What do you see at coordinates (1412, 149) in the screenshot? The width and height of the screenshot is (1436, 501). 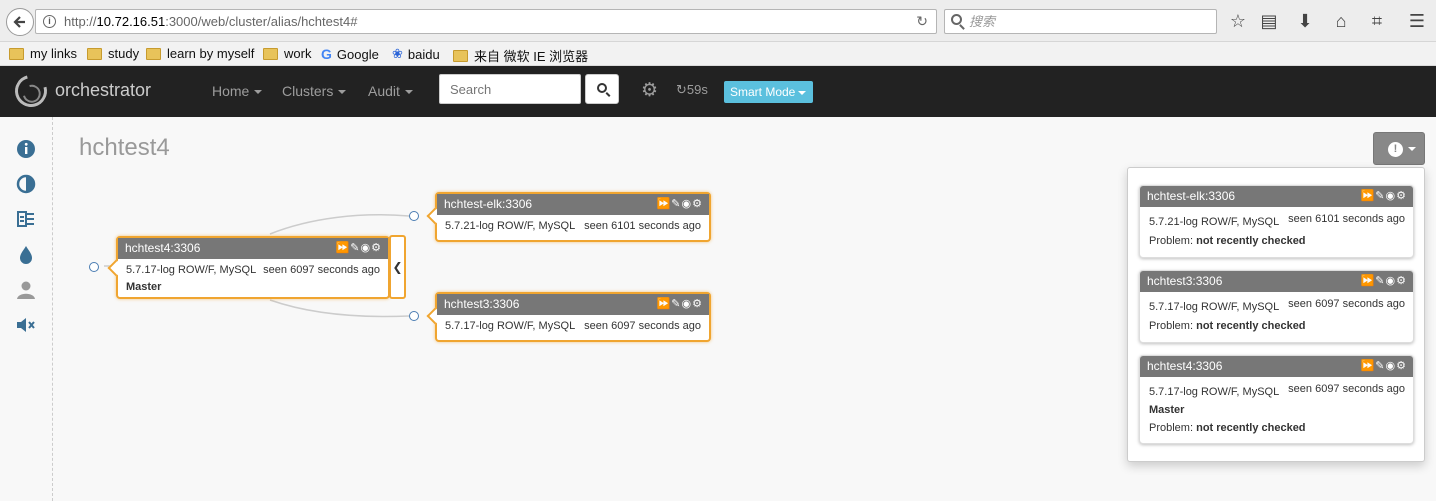 I see `caret-down-icon` at bounding box center [1412, 149].